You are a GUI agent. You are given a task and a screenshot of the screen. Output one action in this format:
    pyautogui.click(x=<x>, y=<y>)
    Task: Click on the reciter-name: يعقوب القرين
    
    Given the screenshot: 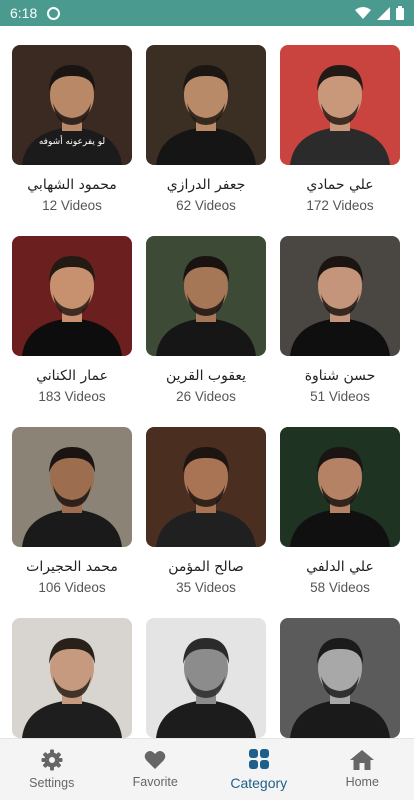 What is the action you would take?
    pyautogui.click(x=206, y=376)
    